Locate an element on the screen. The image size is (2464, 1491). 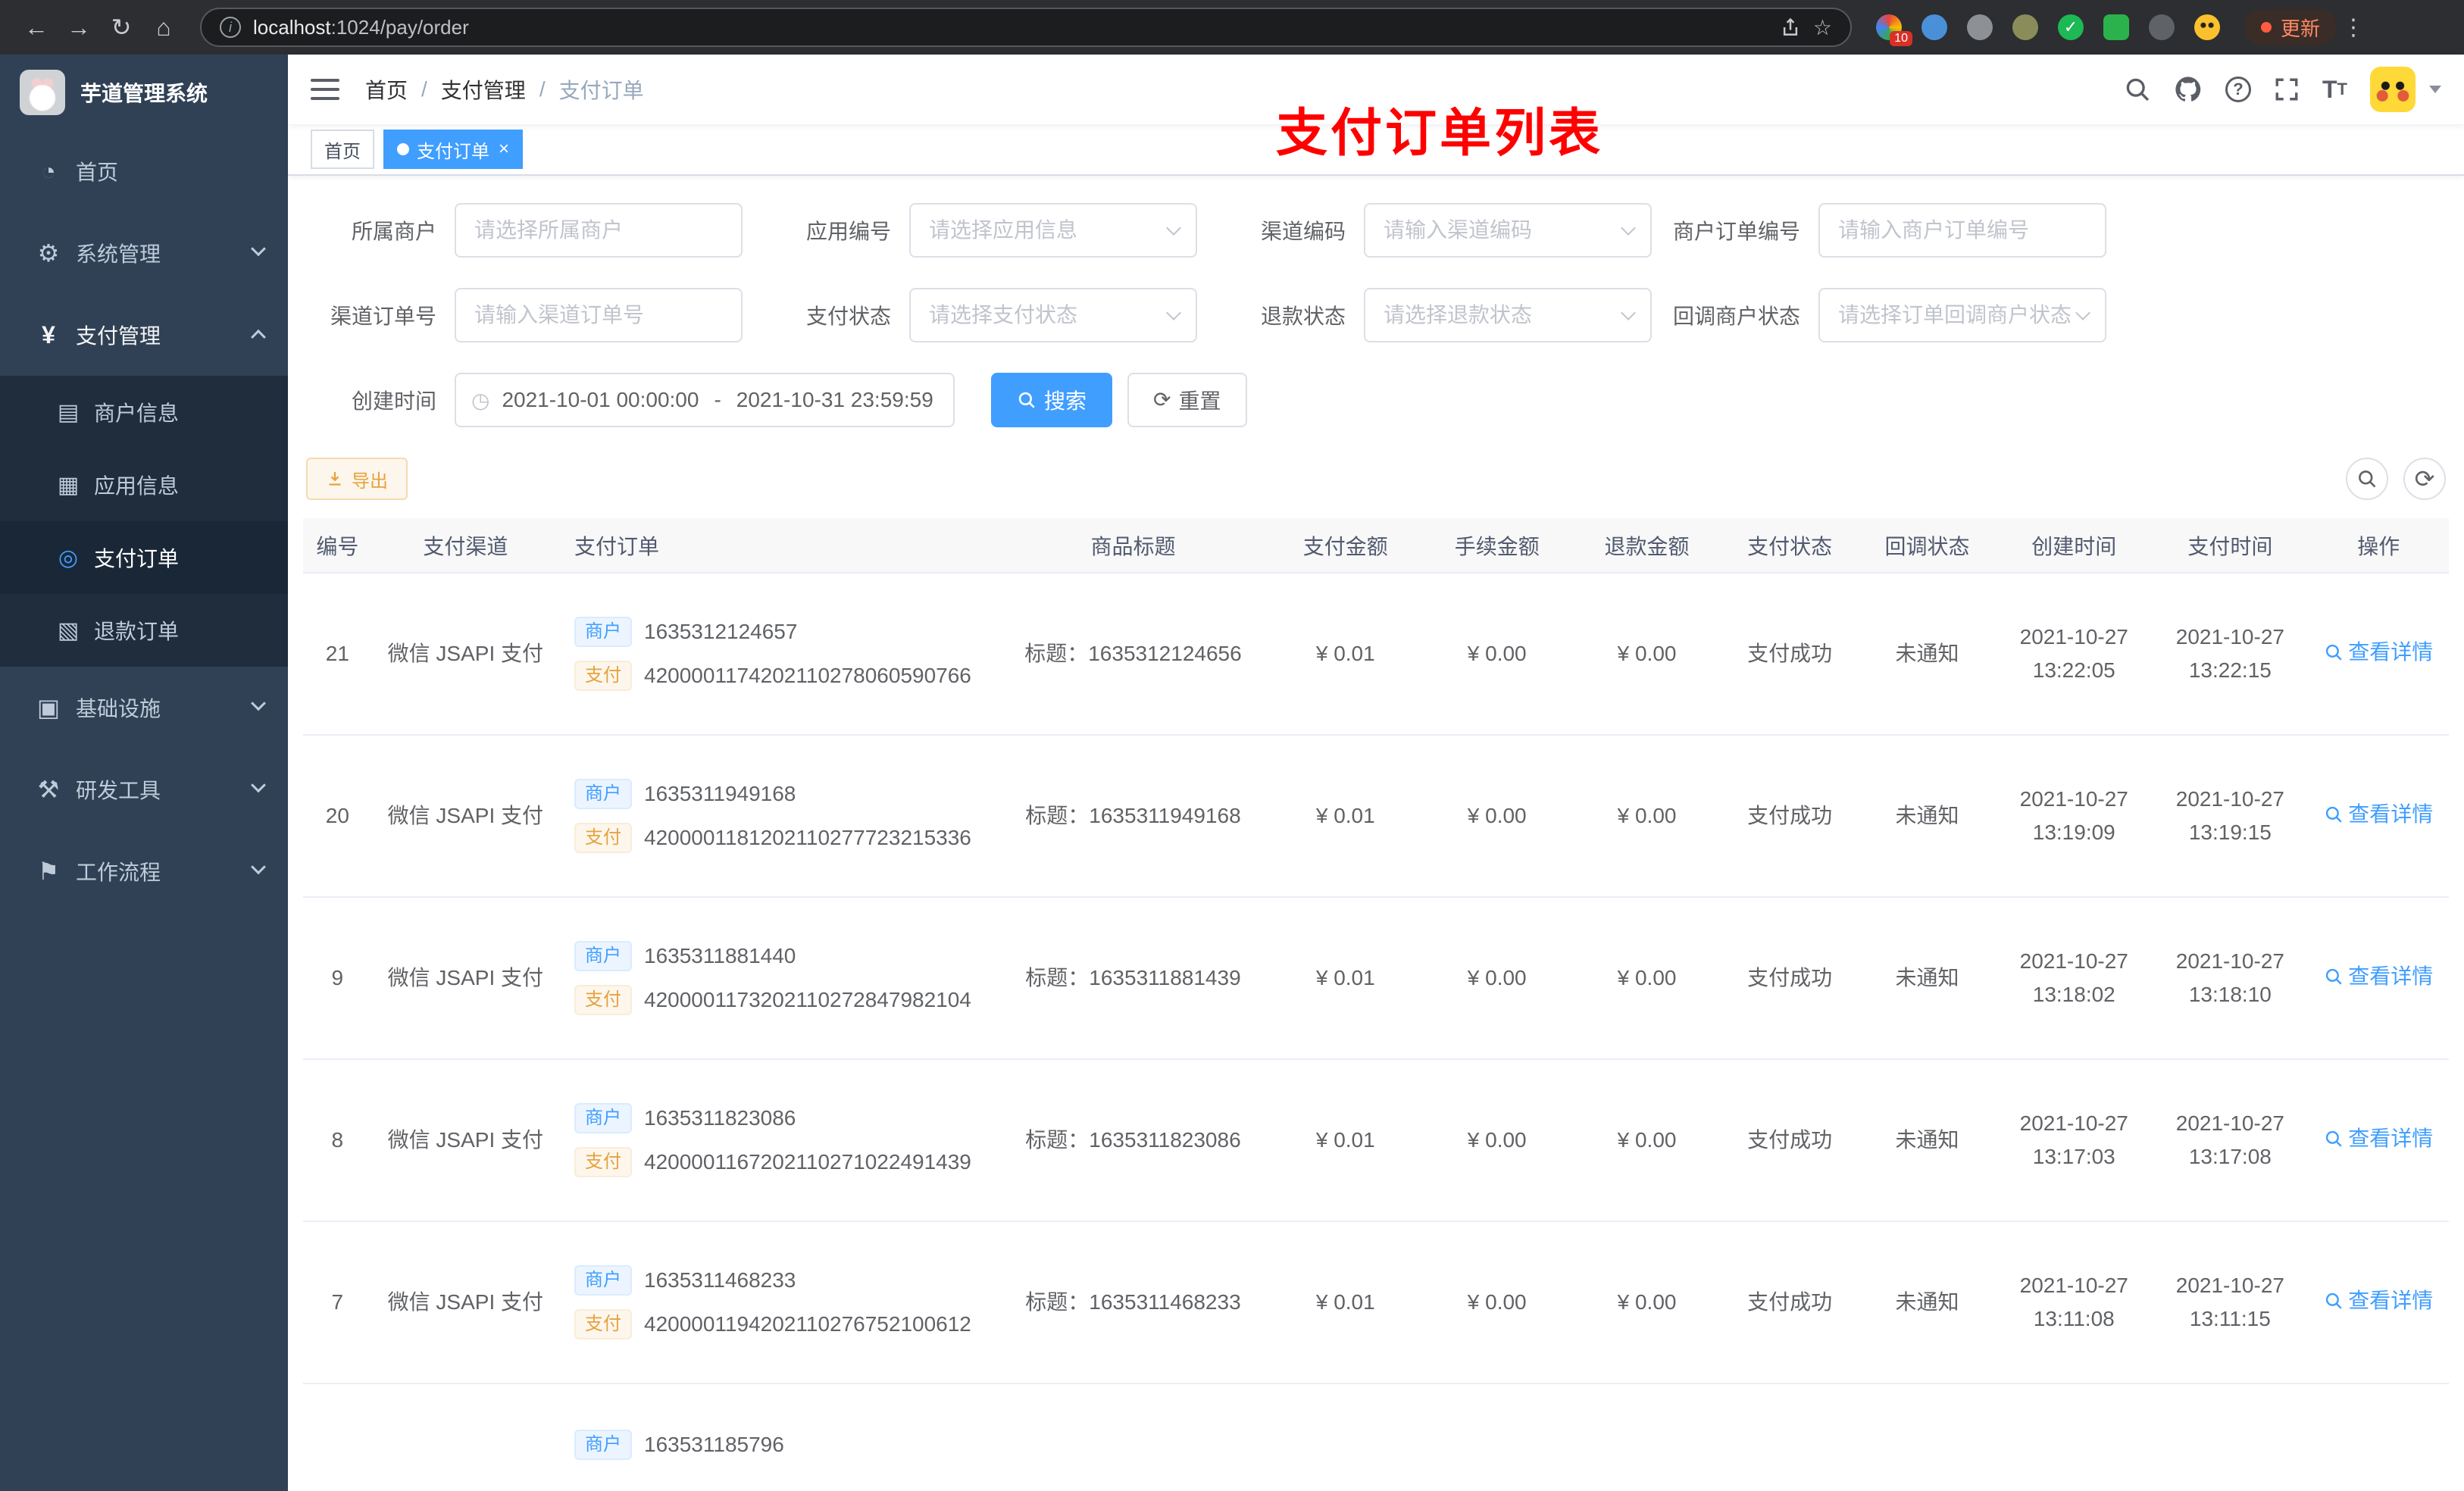
font-size-icon: TT is located at coordinates (2334, 90).